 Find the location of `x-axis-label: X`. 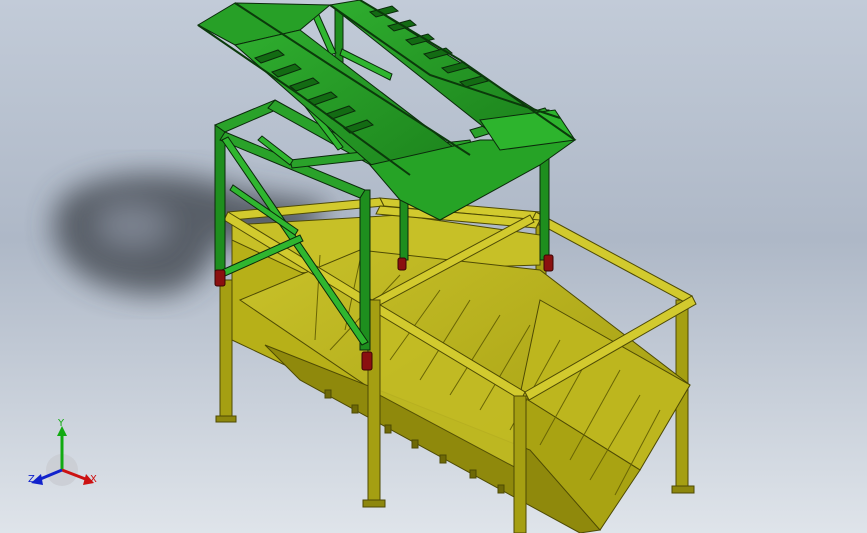

x-axis-label: X is located at coordinates (93, 479).